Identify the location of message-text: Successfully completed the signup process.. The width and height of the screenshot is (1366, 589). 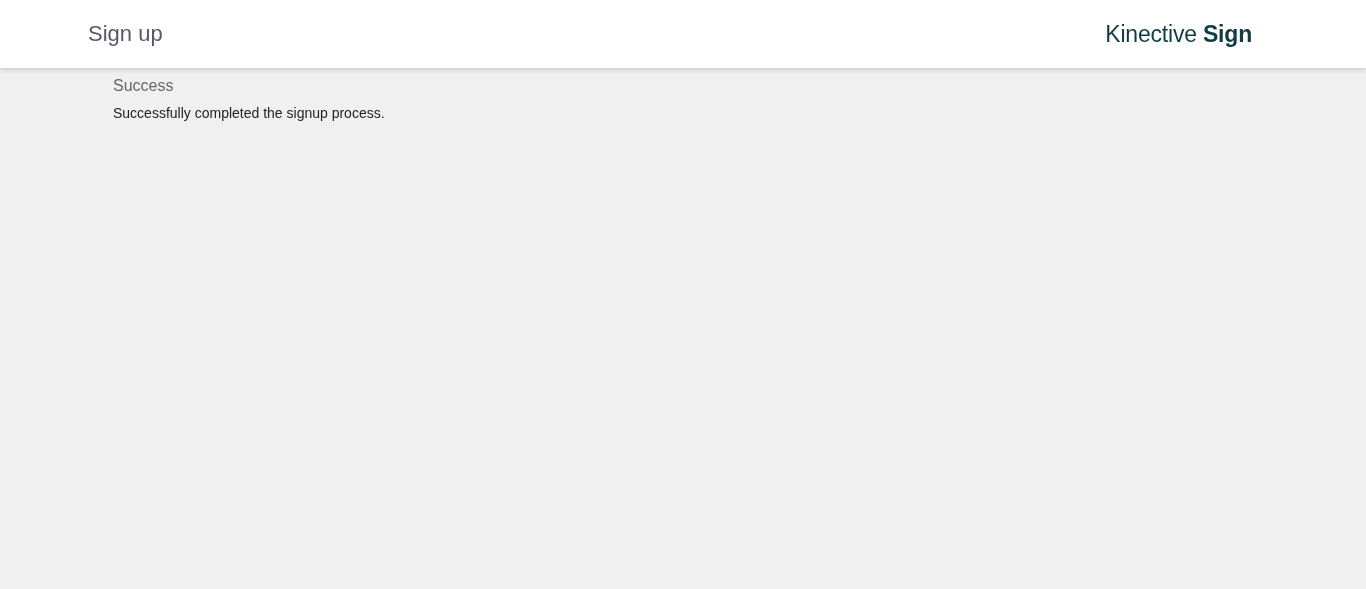
(249, 113).